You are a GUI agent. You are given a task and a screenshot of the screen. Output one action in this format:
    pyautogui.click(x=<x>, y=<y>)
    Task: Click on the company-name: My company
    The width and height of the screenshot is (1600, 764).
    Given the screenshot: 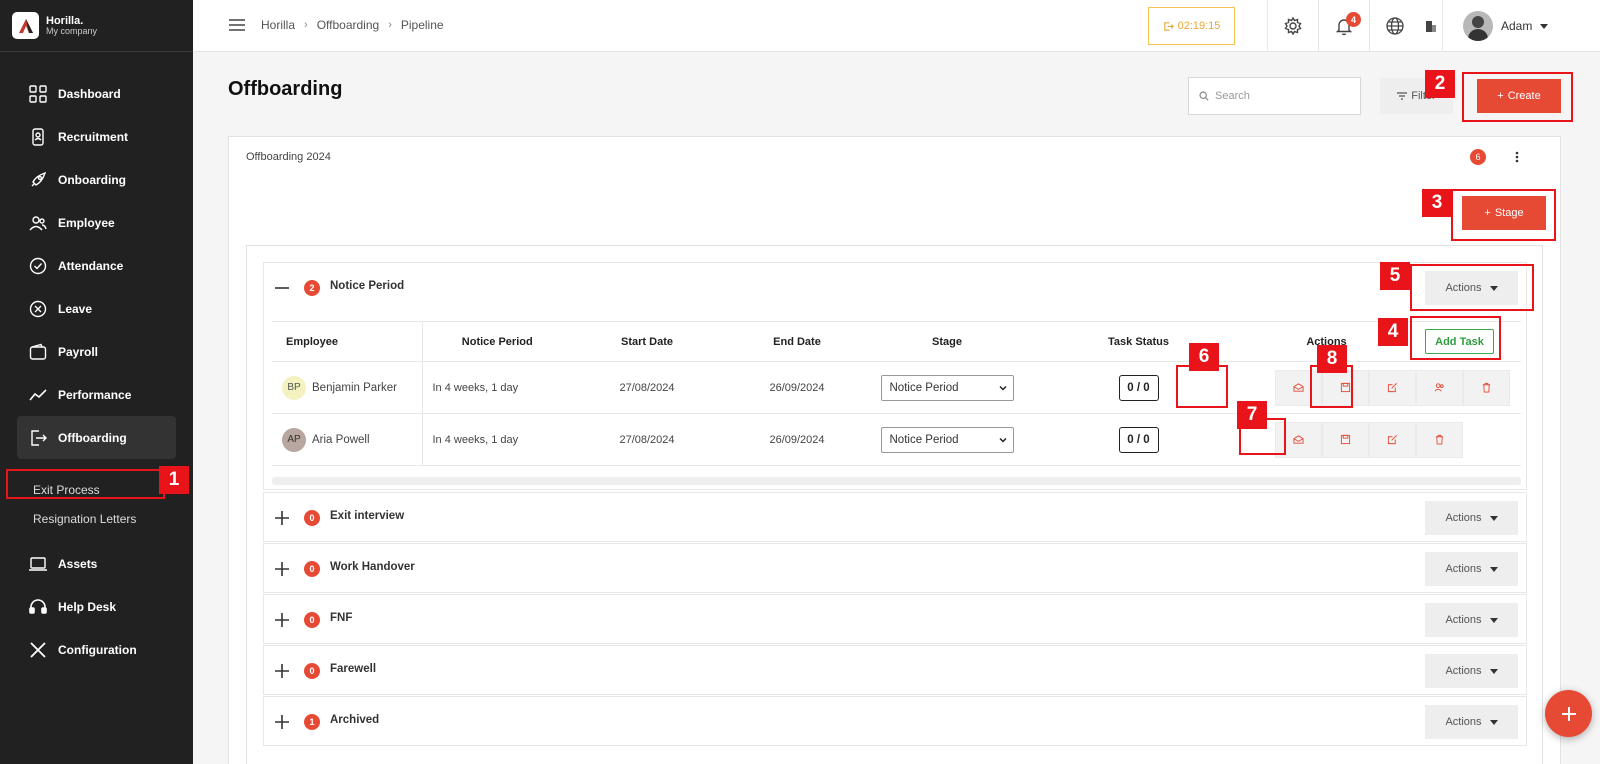 What is the action you would take?
    pyautogui.click(x=72, y=30)
    